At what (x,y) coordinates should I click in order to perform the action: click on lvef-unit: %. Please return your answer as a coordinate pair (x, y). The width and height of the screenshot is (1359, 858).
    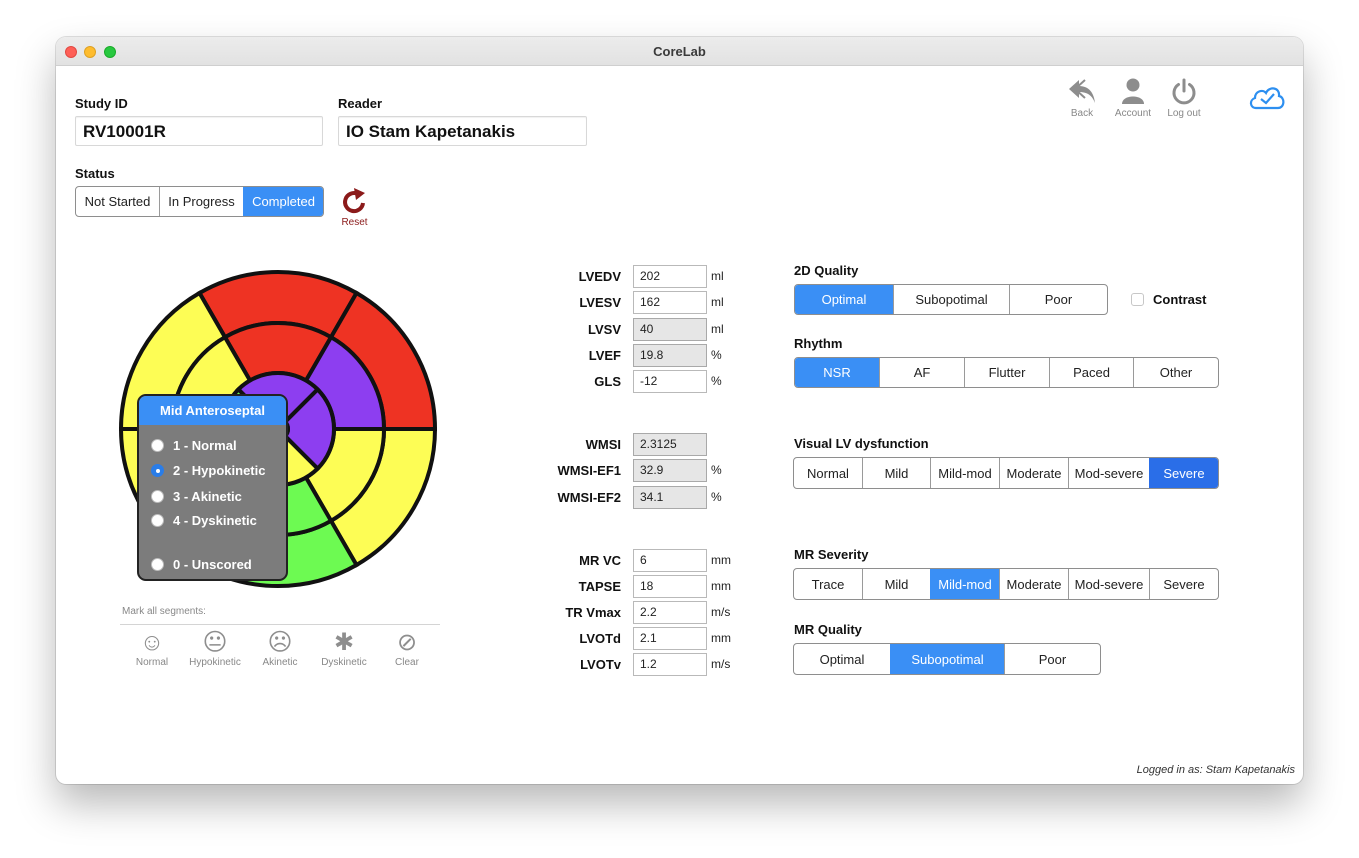
    Looking at the image, I should click on (716, 355).